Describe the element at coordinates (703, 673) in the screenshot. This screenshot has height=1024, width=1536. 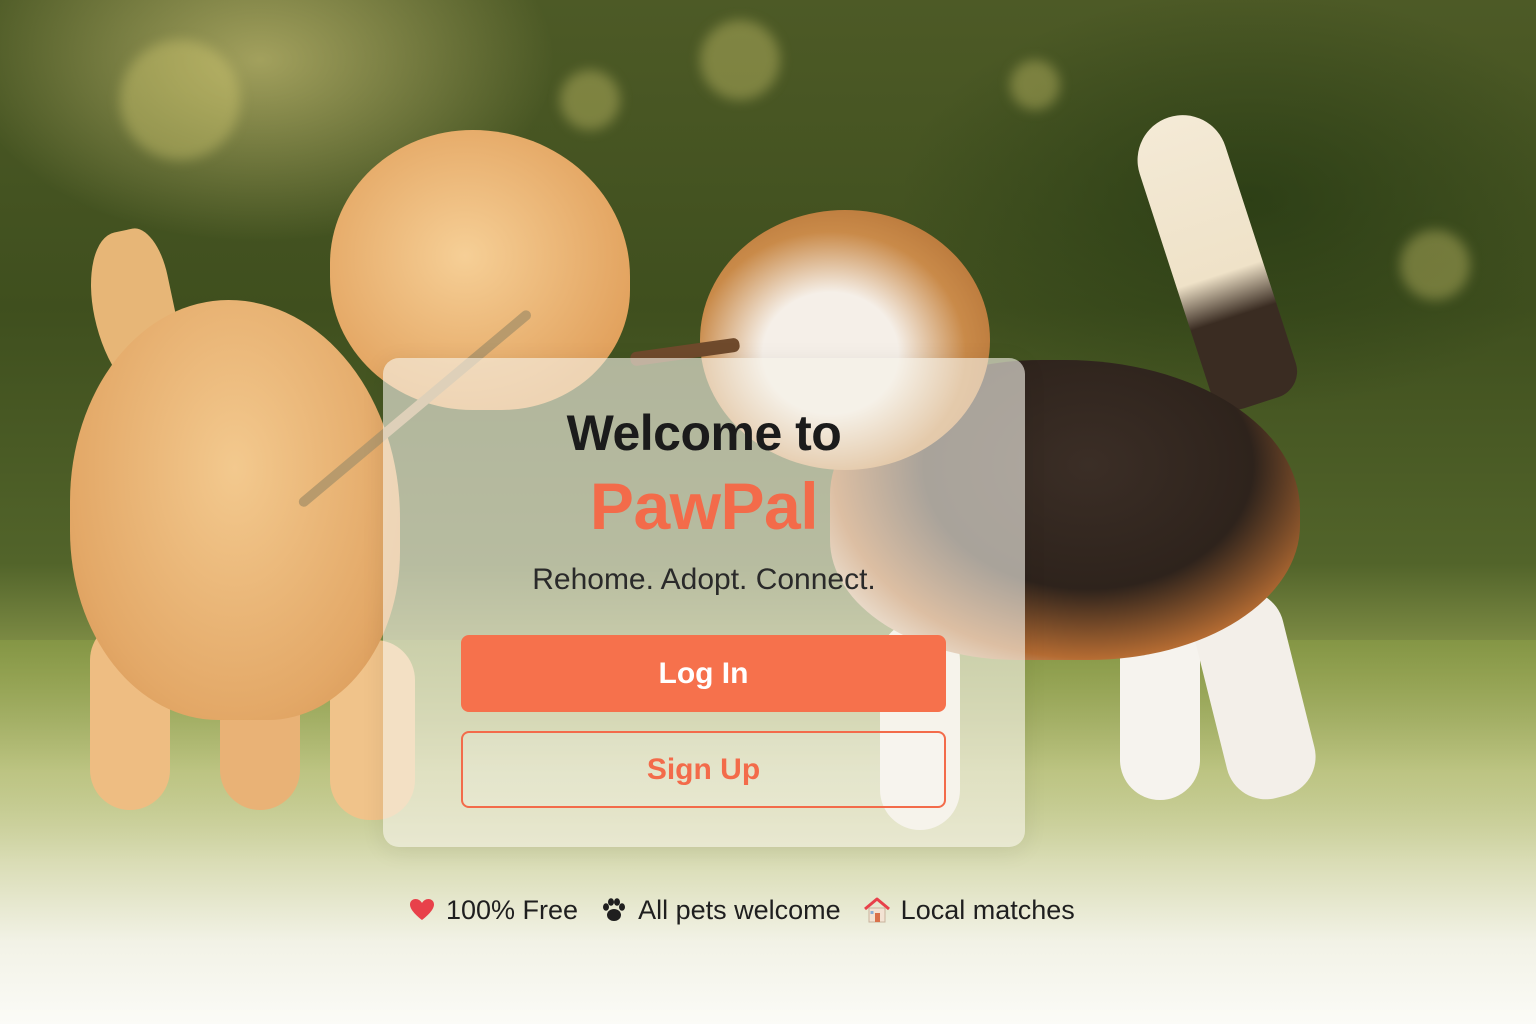
I see `login-button: Log In` at that location.